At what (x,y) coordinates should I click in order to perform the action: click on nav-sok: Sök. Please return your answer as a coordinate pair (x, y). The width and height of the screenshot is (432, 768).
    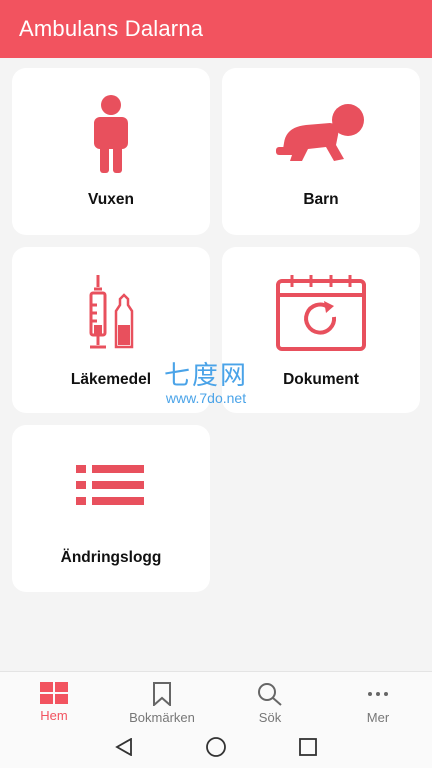
    Looking at the image, I should click on (270, 699).